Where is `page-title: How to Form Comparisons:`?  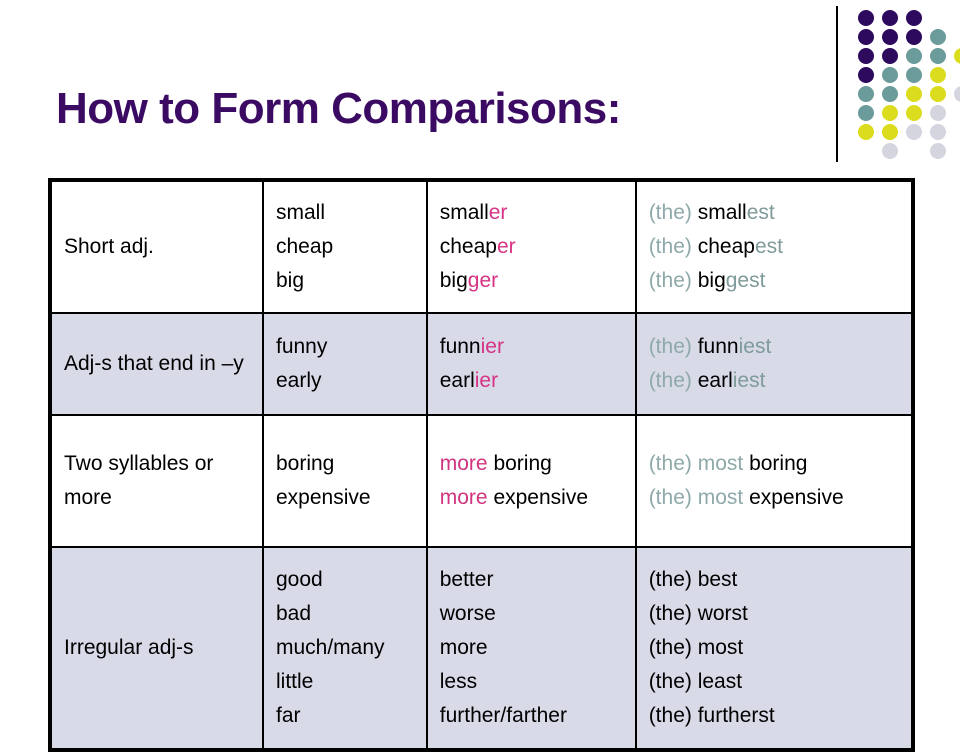
page-title: How to Form Comparisons: is located at coordinates (338, 108).